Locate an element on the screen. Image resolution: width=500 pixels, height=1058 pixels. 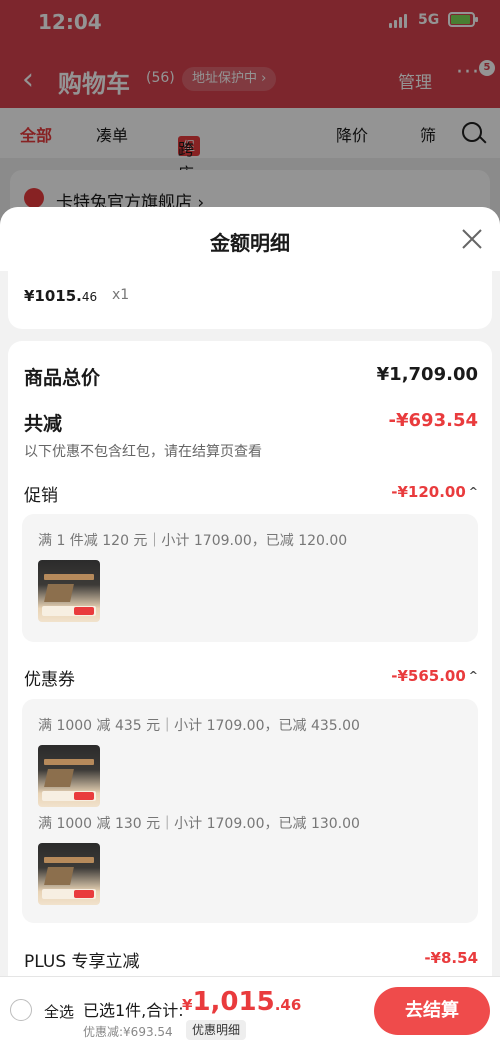
promotion-value: -¥120.00 is located at coordinates (428, 492).